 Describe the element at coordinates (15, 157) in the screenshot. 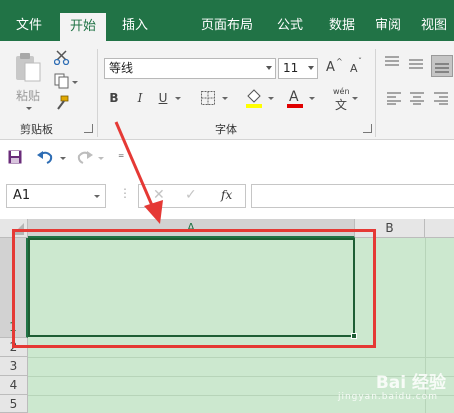

I see `save-icon` at that location.